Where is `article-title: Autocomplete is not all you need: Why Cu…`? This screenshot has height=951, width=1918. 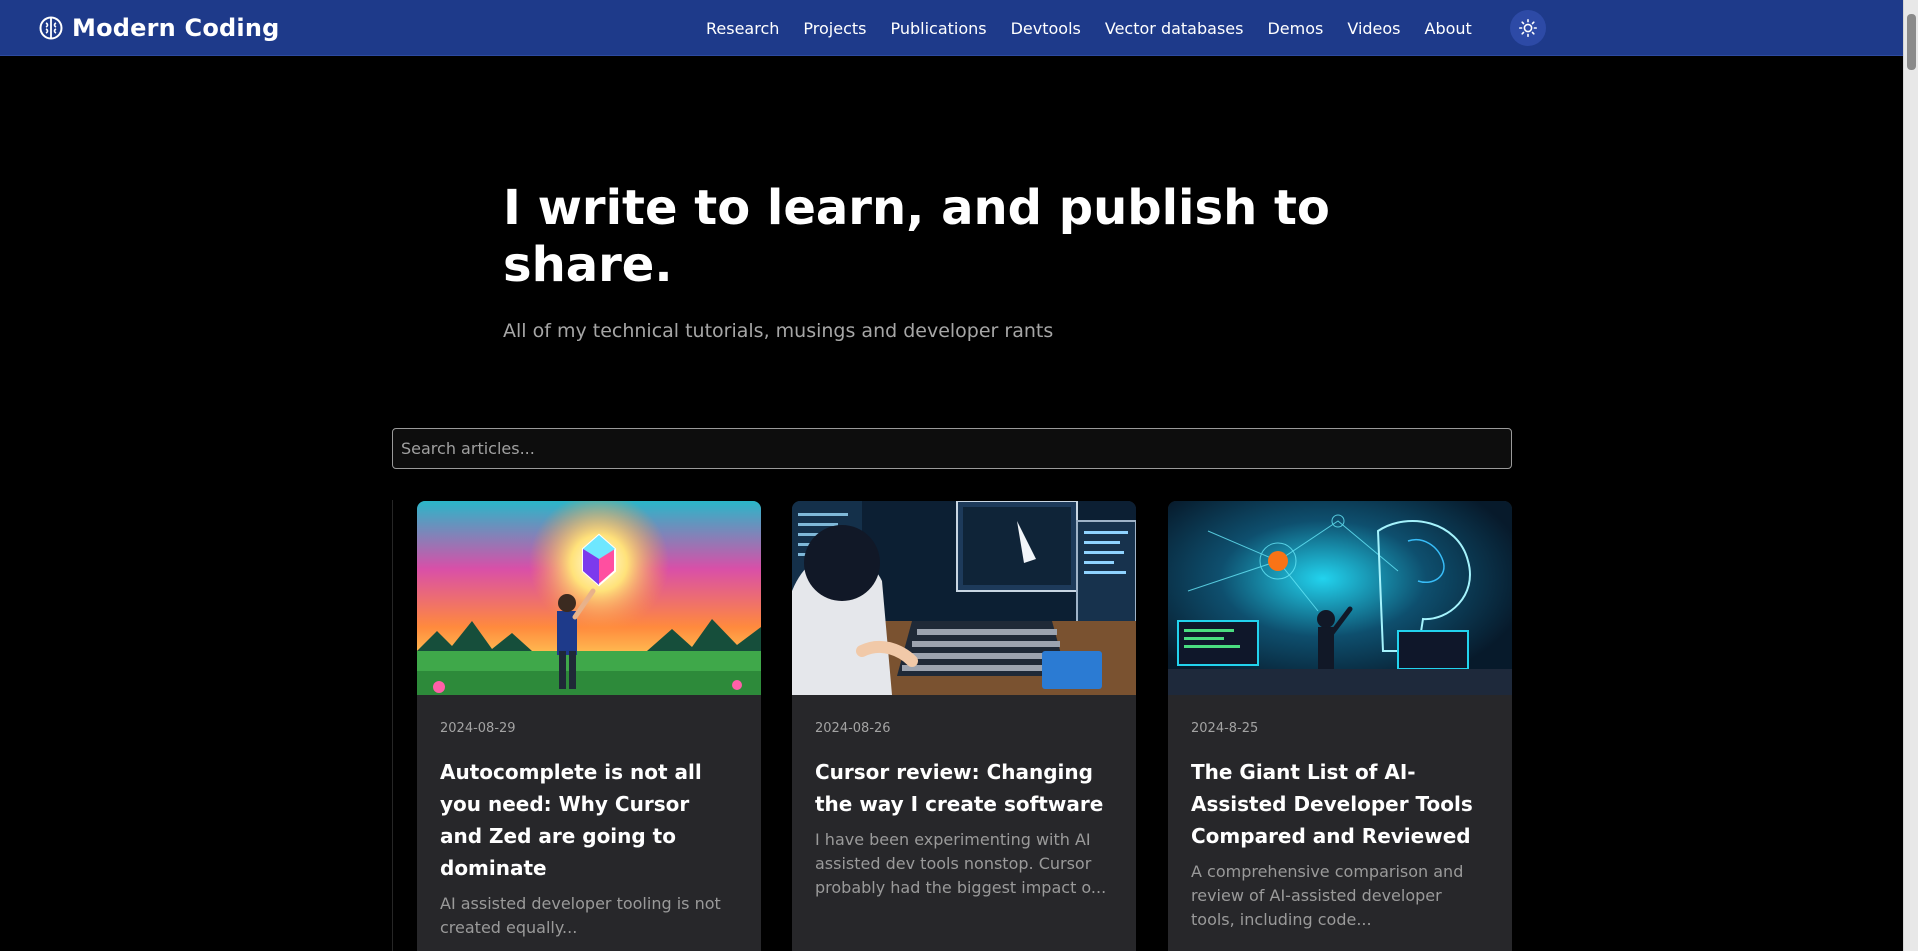 article-title: Autocomplete is not all you need: Why Cu… is located at coordinates (589, 820).